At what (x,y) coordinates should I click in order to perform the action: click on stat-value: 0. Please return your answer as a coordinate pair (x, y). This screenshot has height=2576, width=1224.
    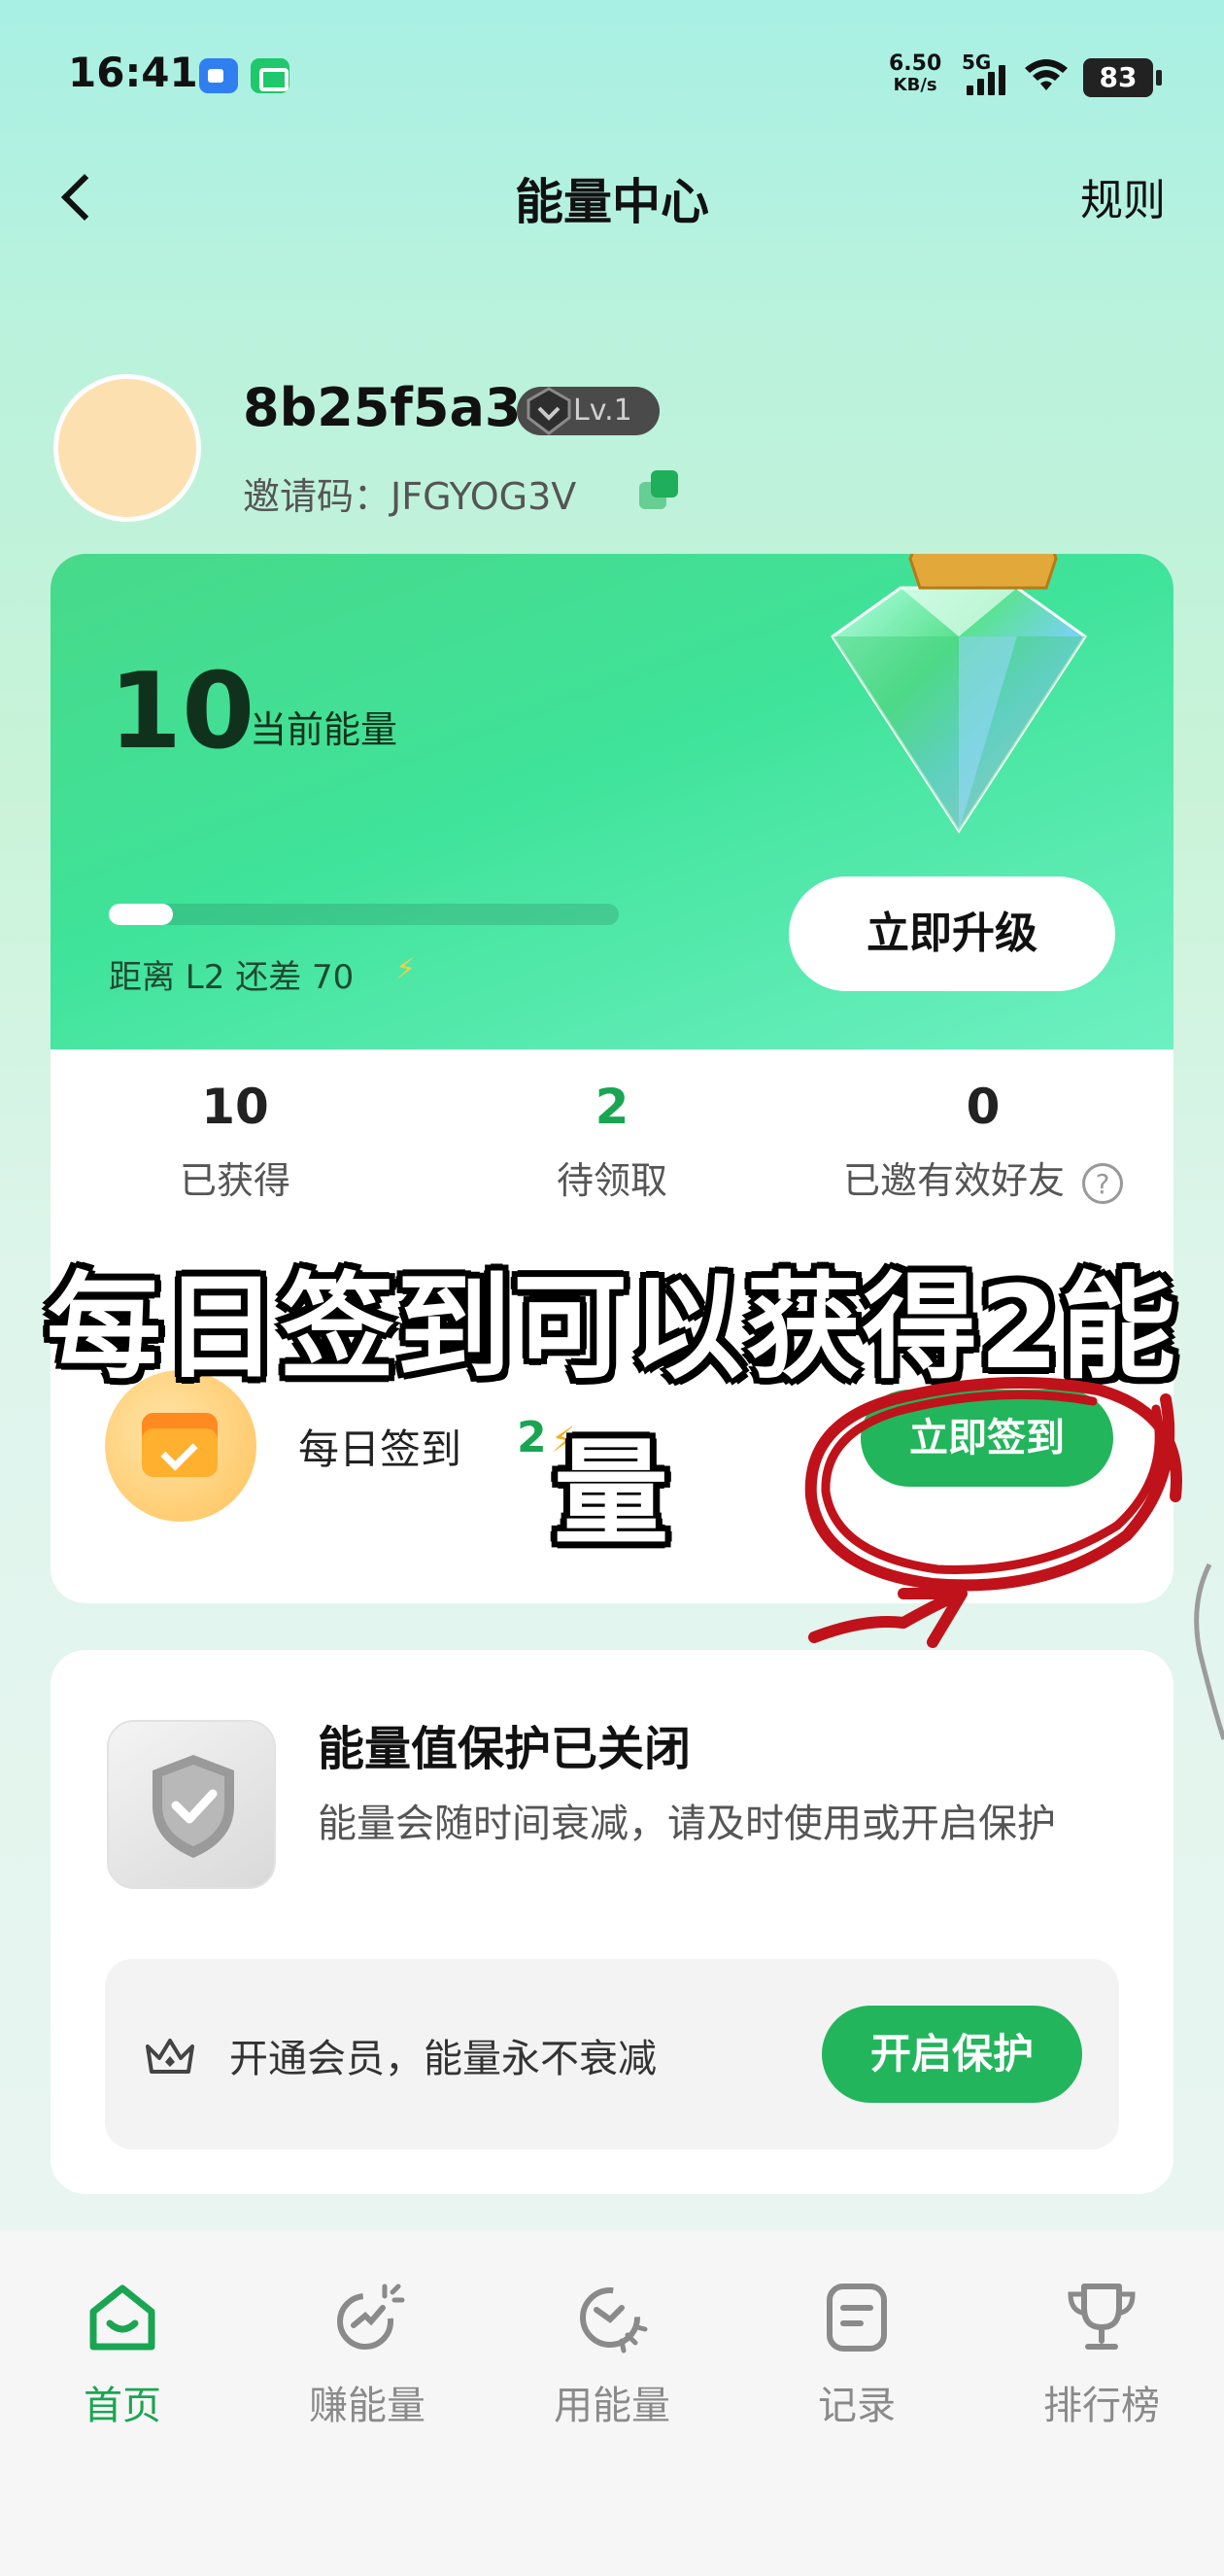
    Looking at the image, I should click on (983, 1107).